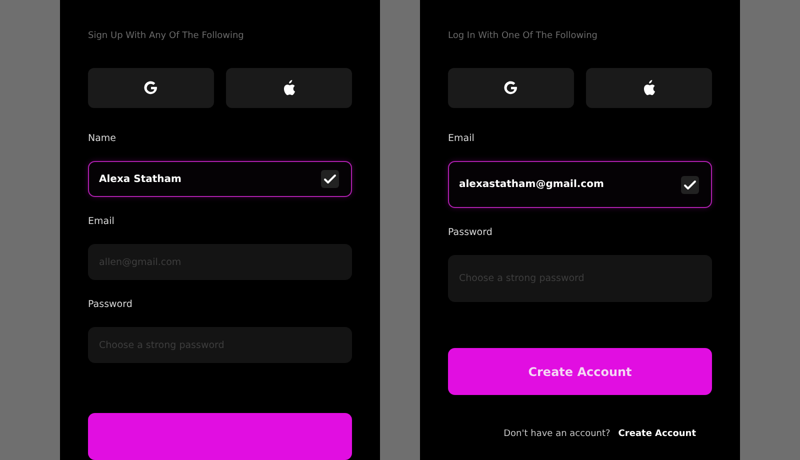  What do you see at coordinates (220, 436) in the screenshot?
I see `submit-button` at bounding box center [220, 436].